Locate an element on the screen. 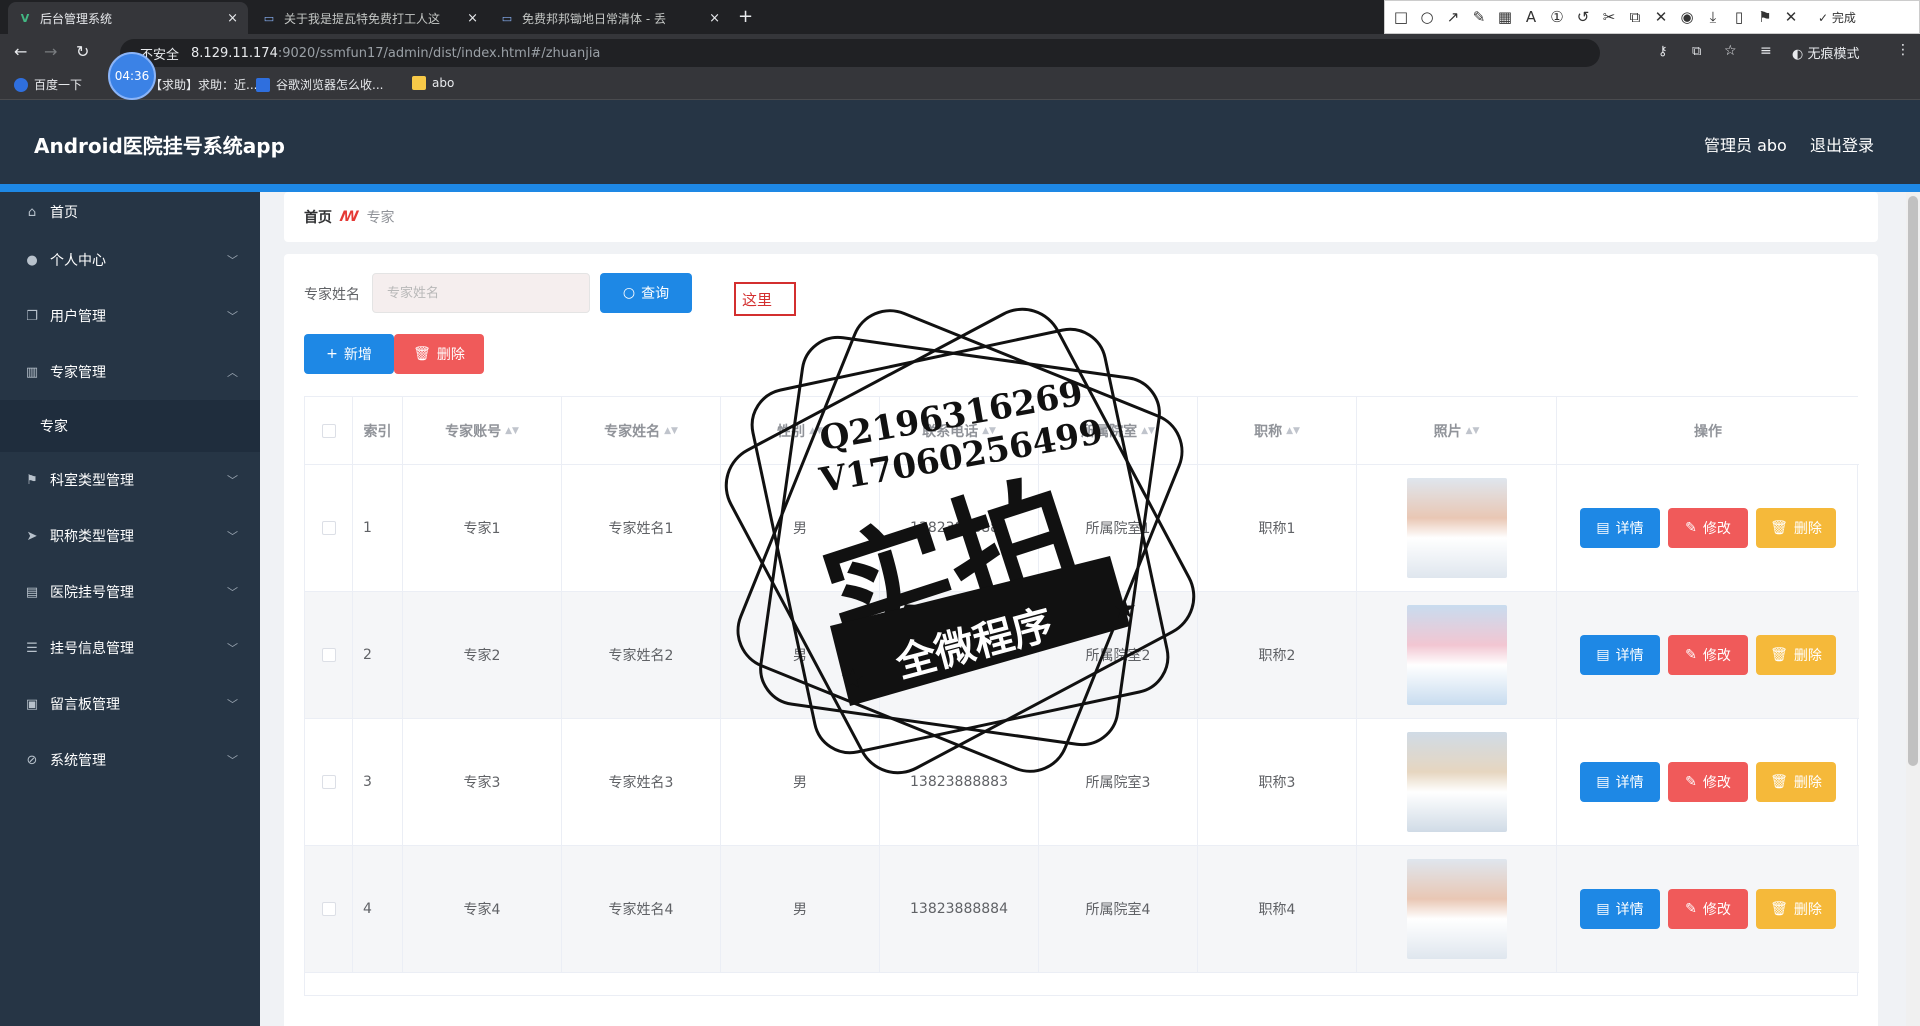 The image size is (1920, 1026). cell-actions: ▤ 详情 ✎ 修改 🗑 删除 is located at coordinates (1708, 782).